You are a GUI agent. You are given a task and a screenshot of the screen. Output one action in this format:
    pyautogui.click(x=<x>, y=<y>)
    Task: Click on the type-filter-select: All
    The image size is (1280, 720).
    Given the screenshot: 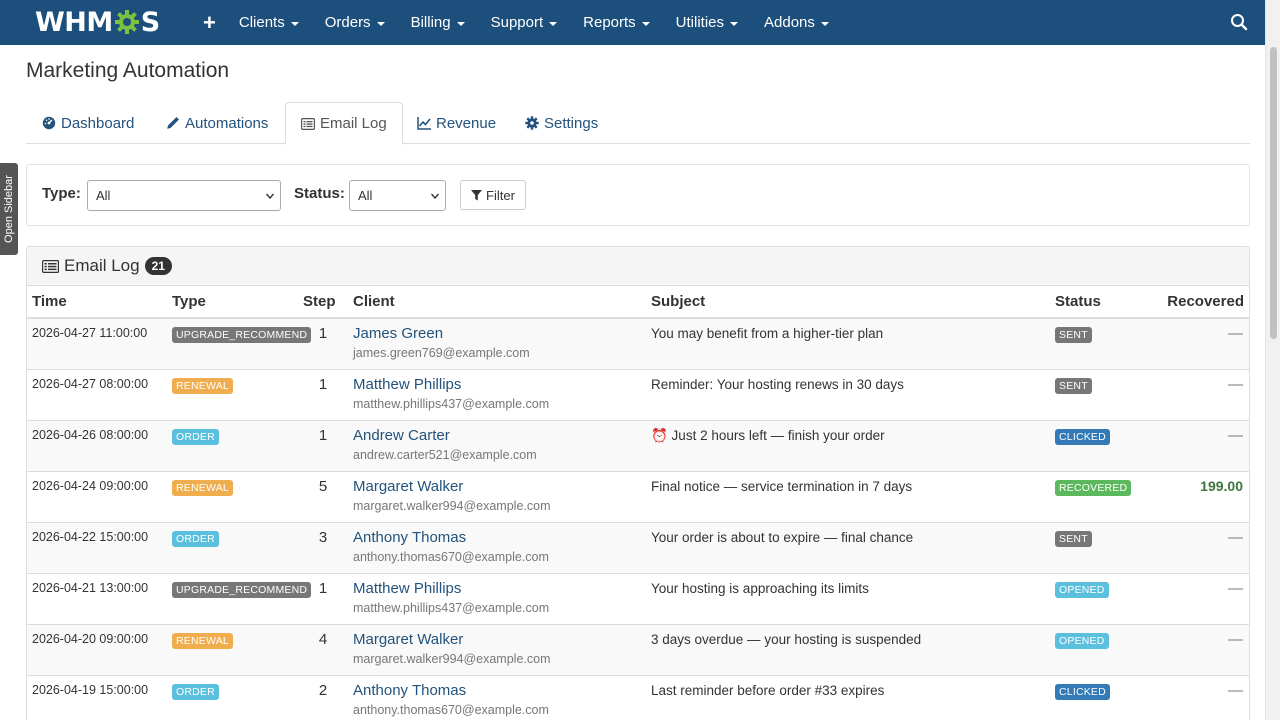 What is the action you would take?
    pyautogui.click(x=184, y=195)
    